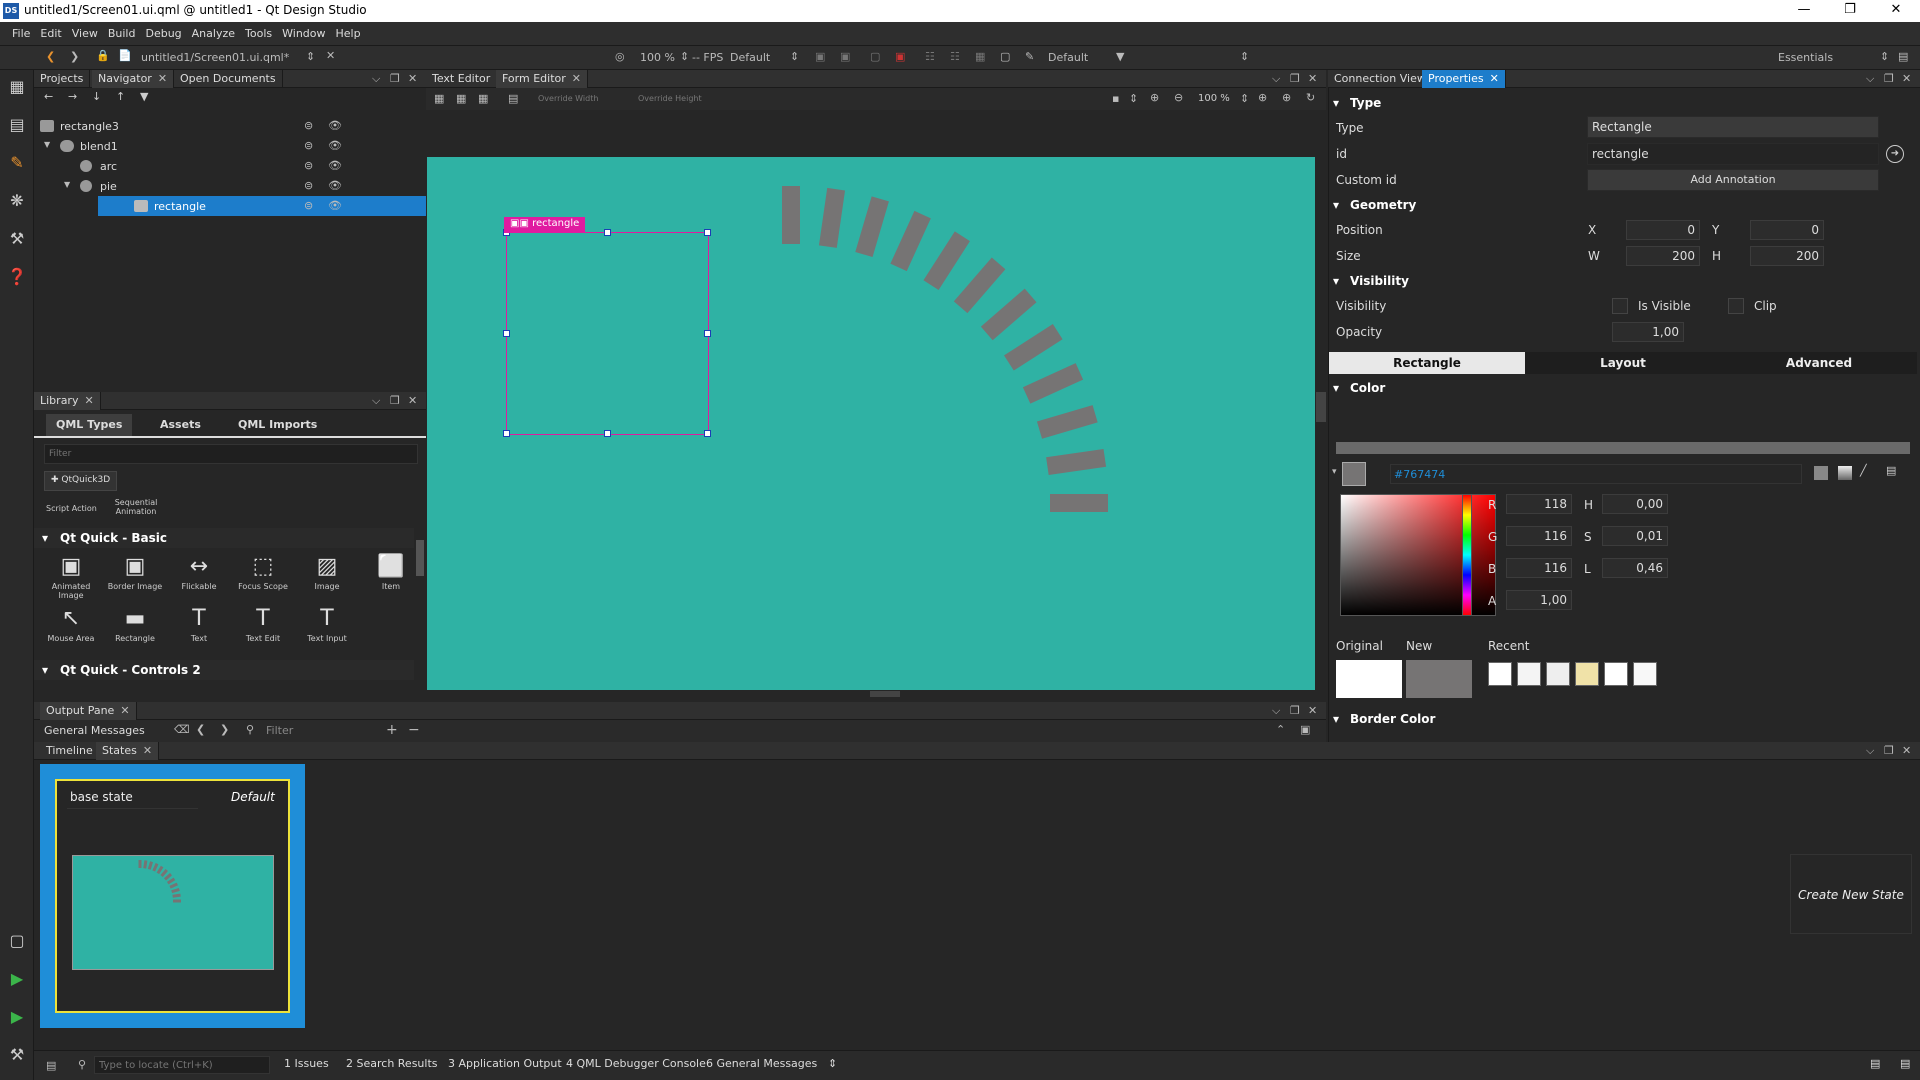 Image resolution: width=1920 pixels, height=1080 pixels. Describe the element at coordinates (1875, 1063) in the screenshot. I see `progress-toggle-icon: ▤` at that location.